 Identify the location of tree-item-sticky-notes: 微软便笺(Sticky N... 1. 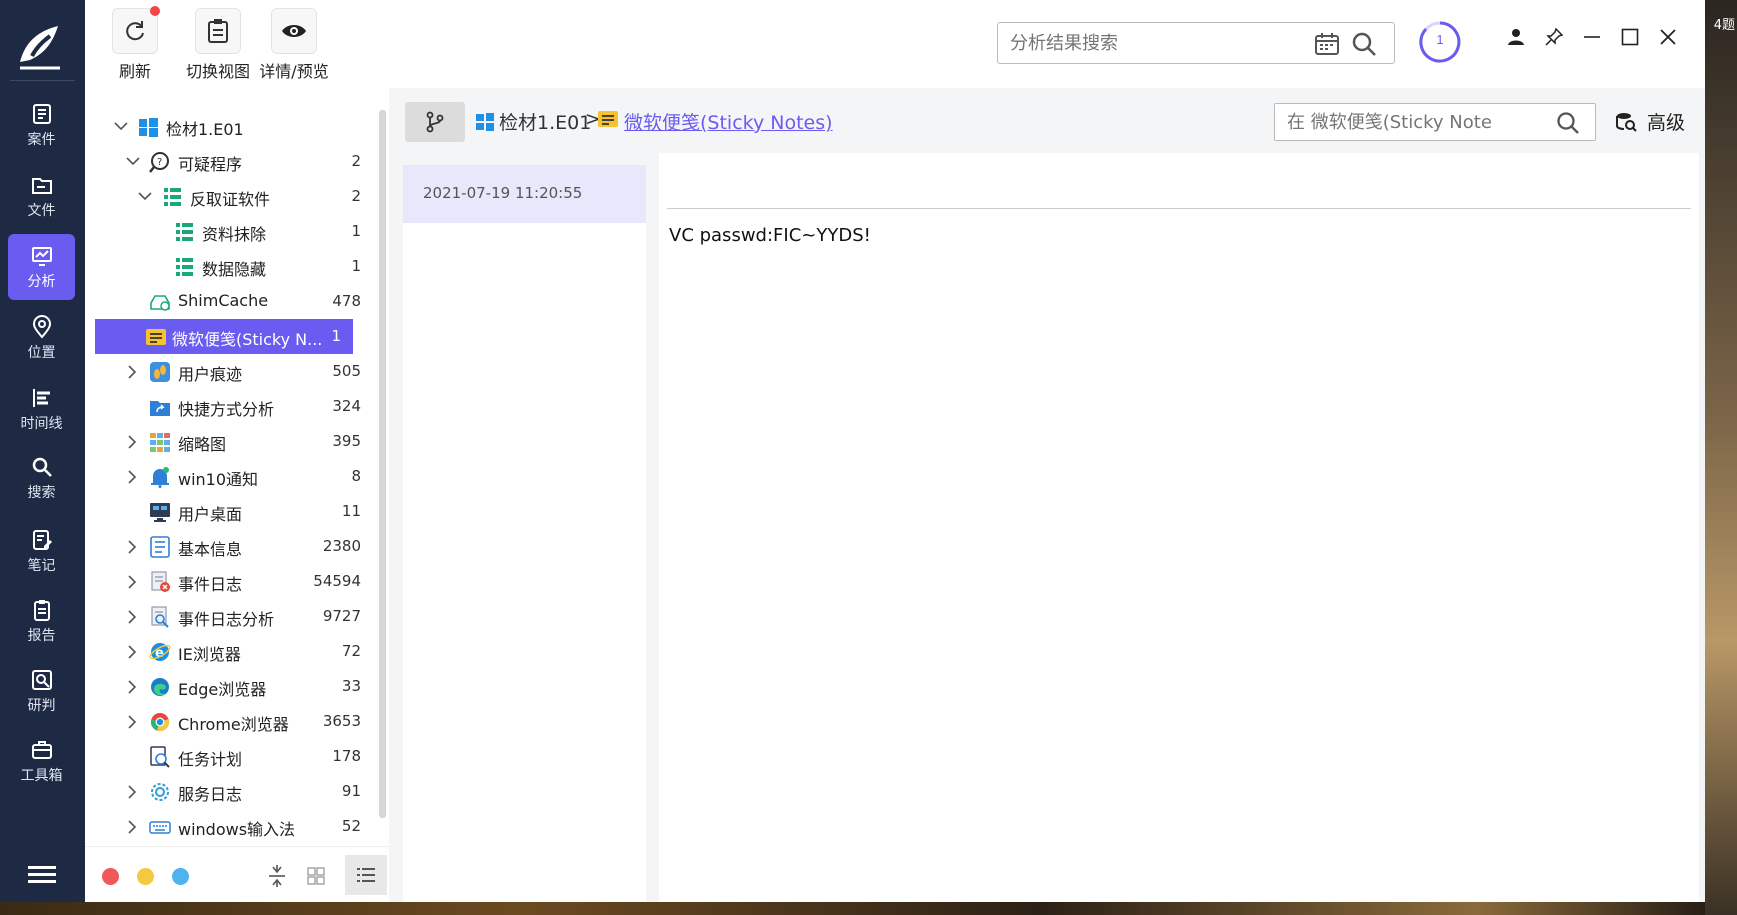
(224, 336).